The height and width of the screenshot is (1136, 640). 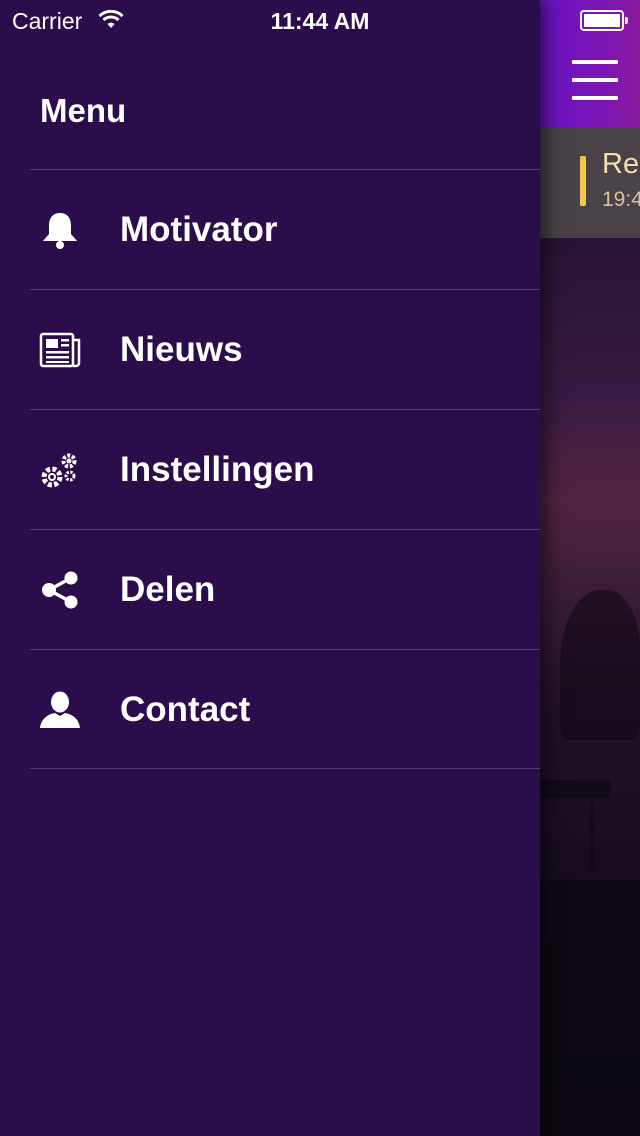 I want to click on menu-item-label: Contact, so click(x=185, y=709).